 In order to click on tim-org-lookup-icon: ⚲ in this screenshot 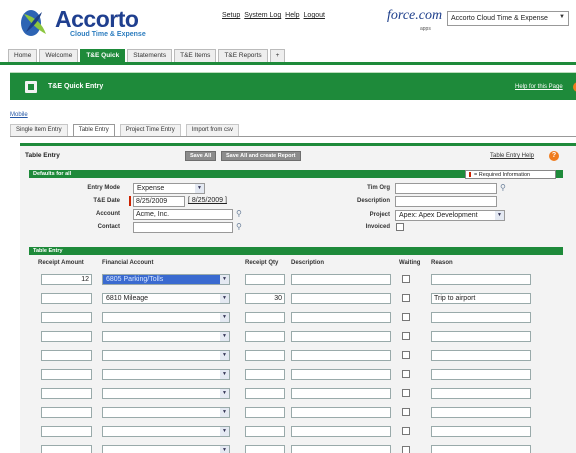, I will do `click(505, 188)`.